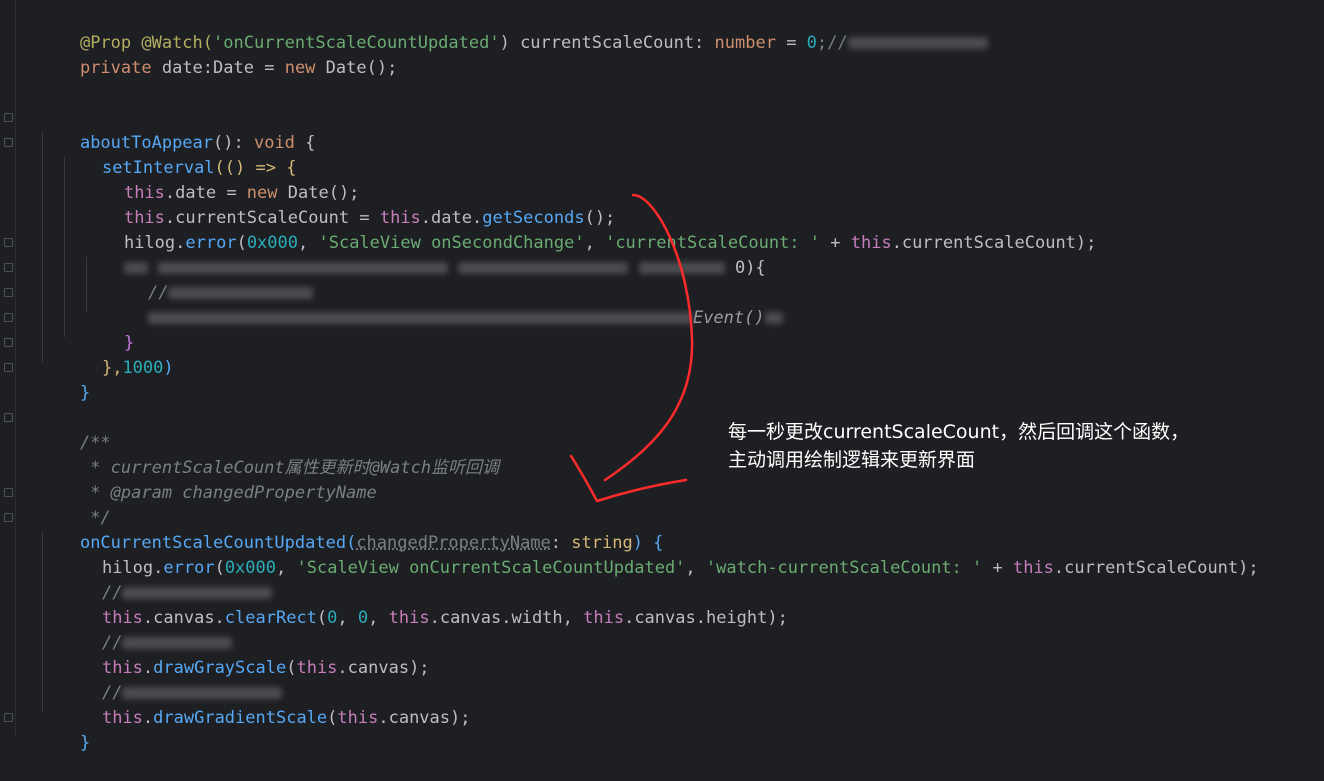  Describe the element at coordinates (959, 432) in the screenshot. I see `annotation-line-1: 每一秒更改currentScaleCount，然后回调这个函数，` at that location.